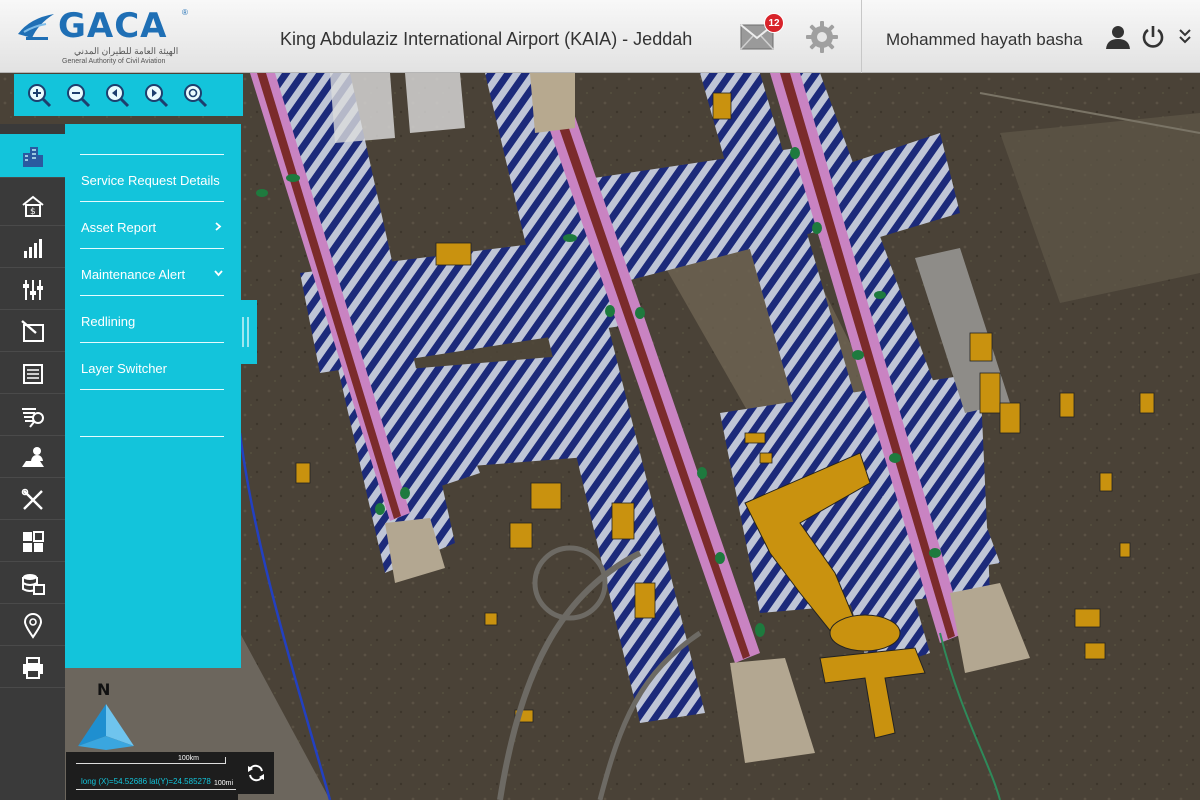 The width and height of the screenshot is (1200, 800). What do you see at coordinates (104, 689) in the screenshot?
I see `north-label: N` at bounding box center [104, 689].